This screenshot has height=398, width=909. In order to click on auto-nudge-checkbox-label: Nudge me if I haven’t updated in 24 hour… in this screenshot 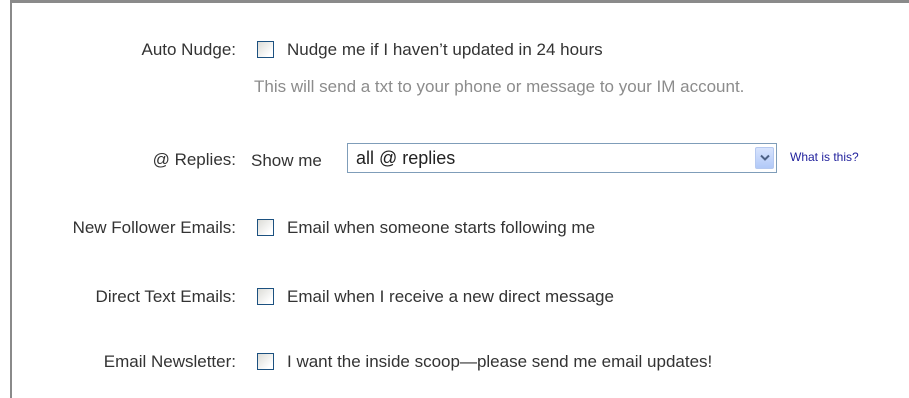, I will do `click(445, 50)`.